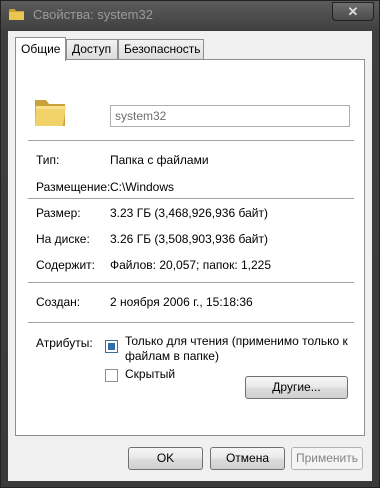  What do you see at coordinates (189, 239) in the screenshot?
I see `size-on-disk-value: 3.26 ГБ (3,508,903,936 байт)` at bounding box center [189, 239].